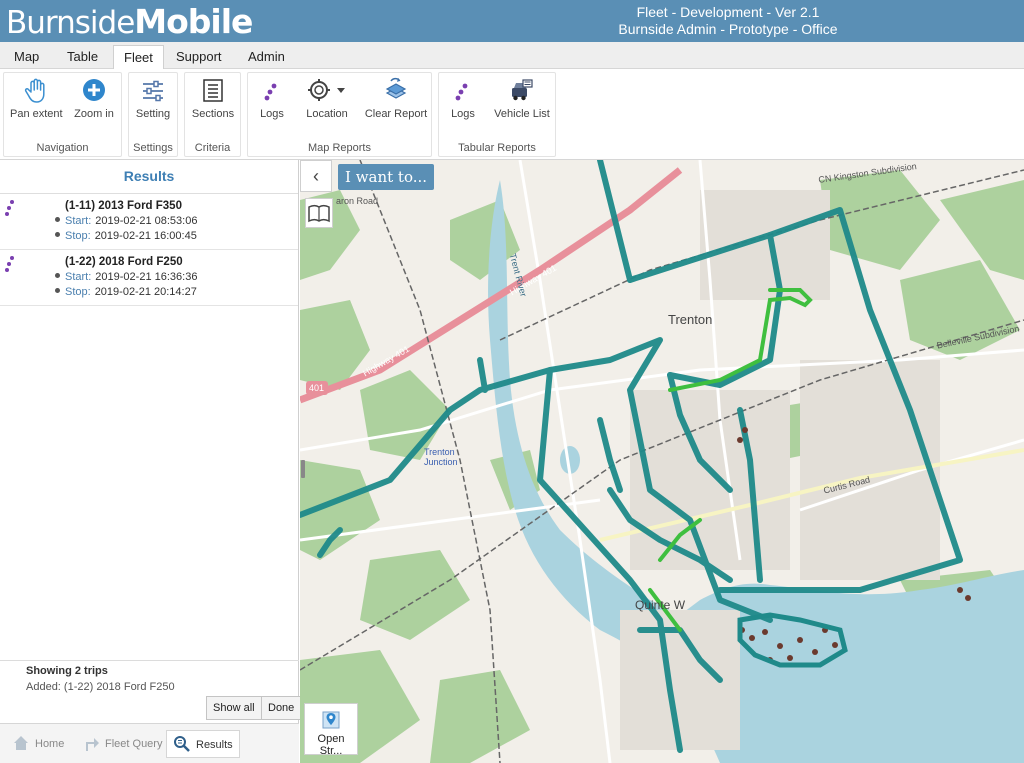  Describe the element at coordinates (270, 92) in the screenshot. I see `dotted-path-icon` at that location.